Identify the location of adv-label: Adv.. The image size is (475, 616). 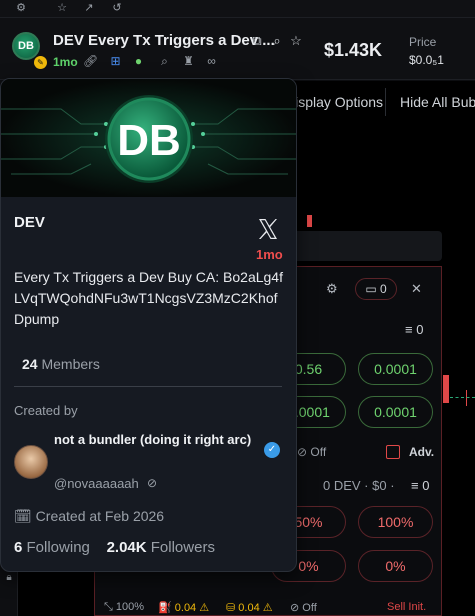
(422, 452).